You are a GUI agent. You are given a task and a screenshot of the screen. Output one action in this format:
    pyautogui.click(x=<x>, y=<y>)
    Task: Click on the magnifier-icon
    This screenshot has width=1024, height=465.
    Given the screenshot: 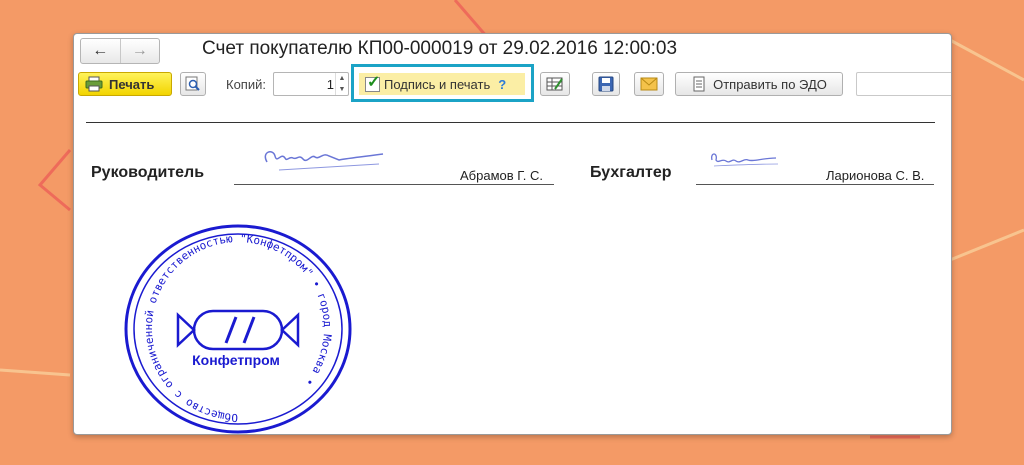 What is the action you would take?
    pyautogui.click(x=192, y=83)
    